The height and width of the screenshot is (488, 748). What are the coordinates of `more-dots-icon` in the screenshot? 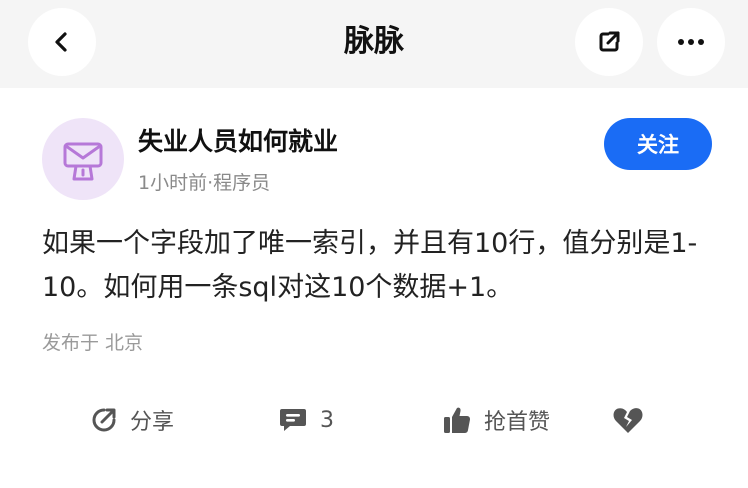 It's located at (691, 42).